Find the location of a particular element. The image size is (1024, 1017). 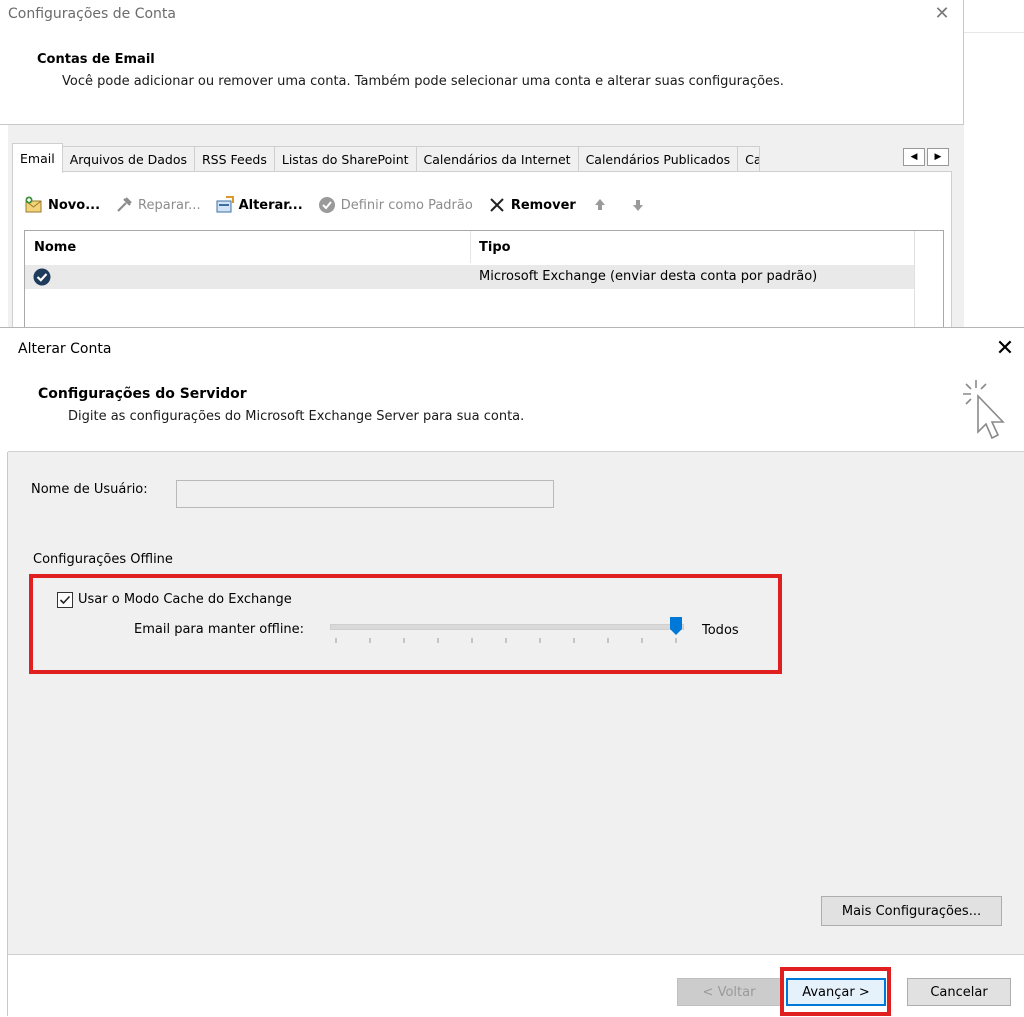

tab-scroll-right-button: ▶ is located at coordinates (938, 157).